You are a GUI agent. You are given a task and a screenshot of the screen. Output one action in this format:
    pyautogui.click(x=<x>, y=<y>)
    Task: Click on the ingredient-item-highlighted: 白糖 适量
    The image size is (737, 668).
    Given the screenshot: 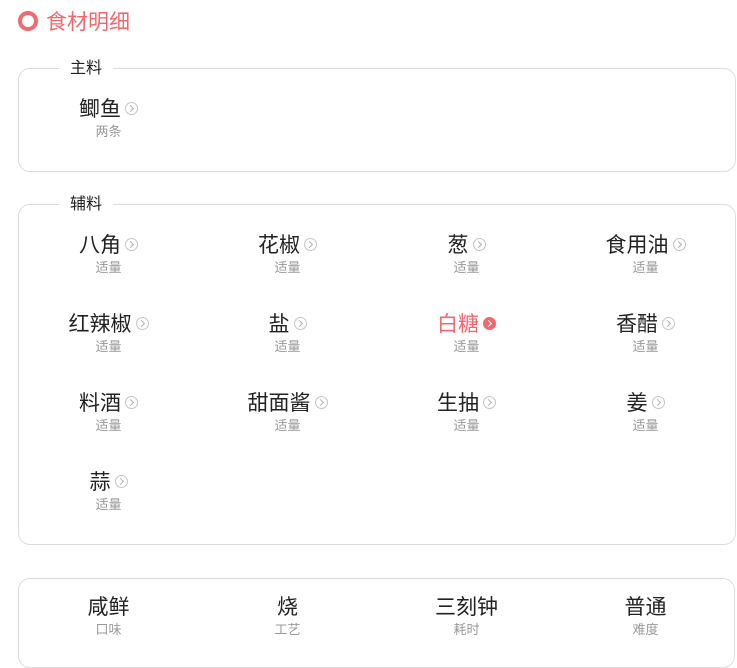 What is the action you would take?
    pyautogui.click(x=466, y=332)
    